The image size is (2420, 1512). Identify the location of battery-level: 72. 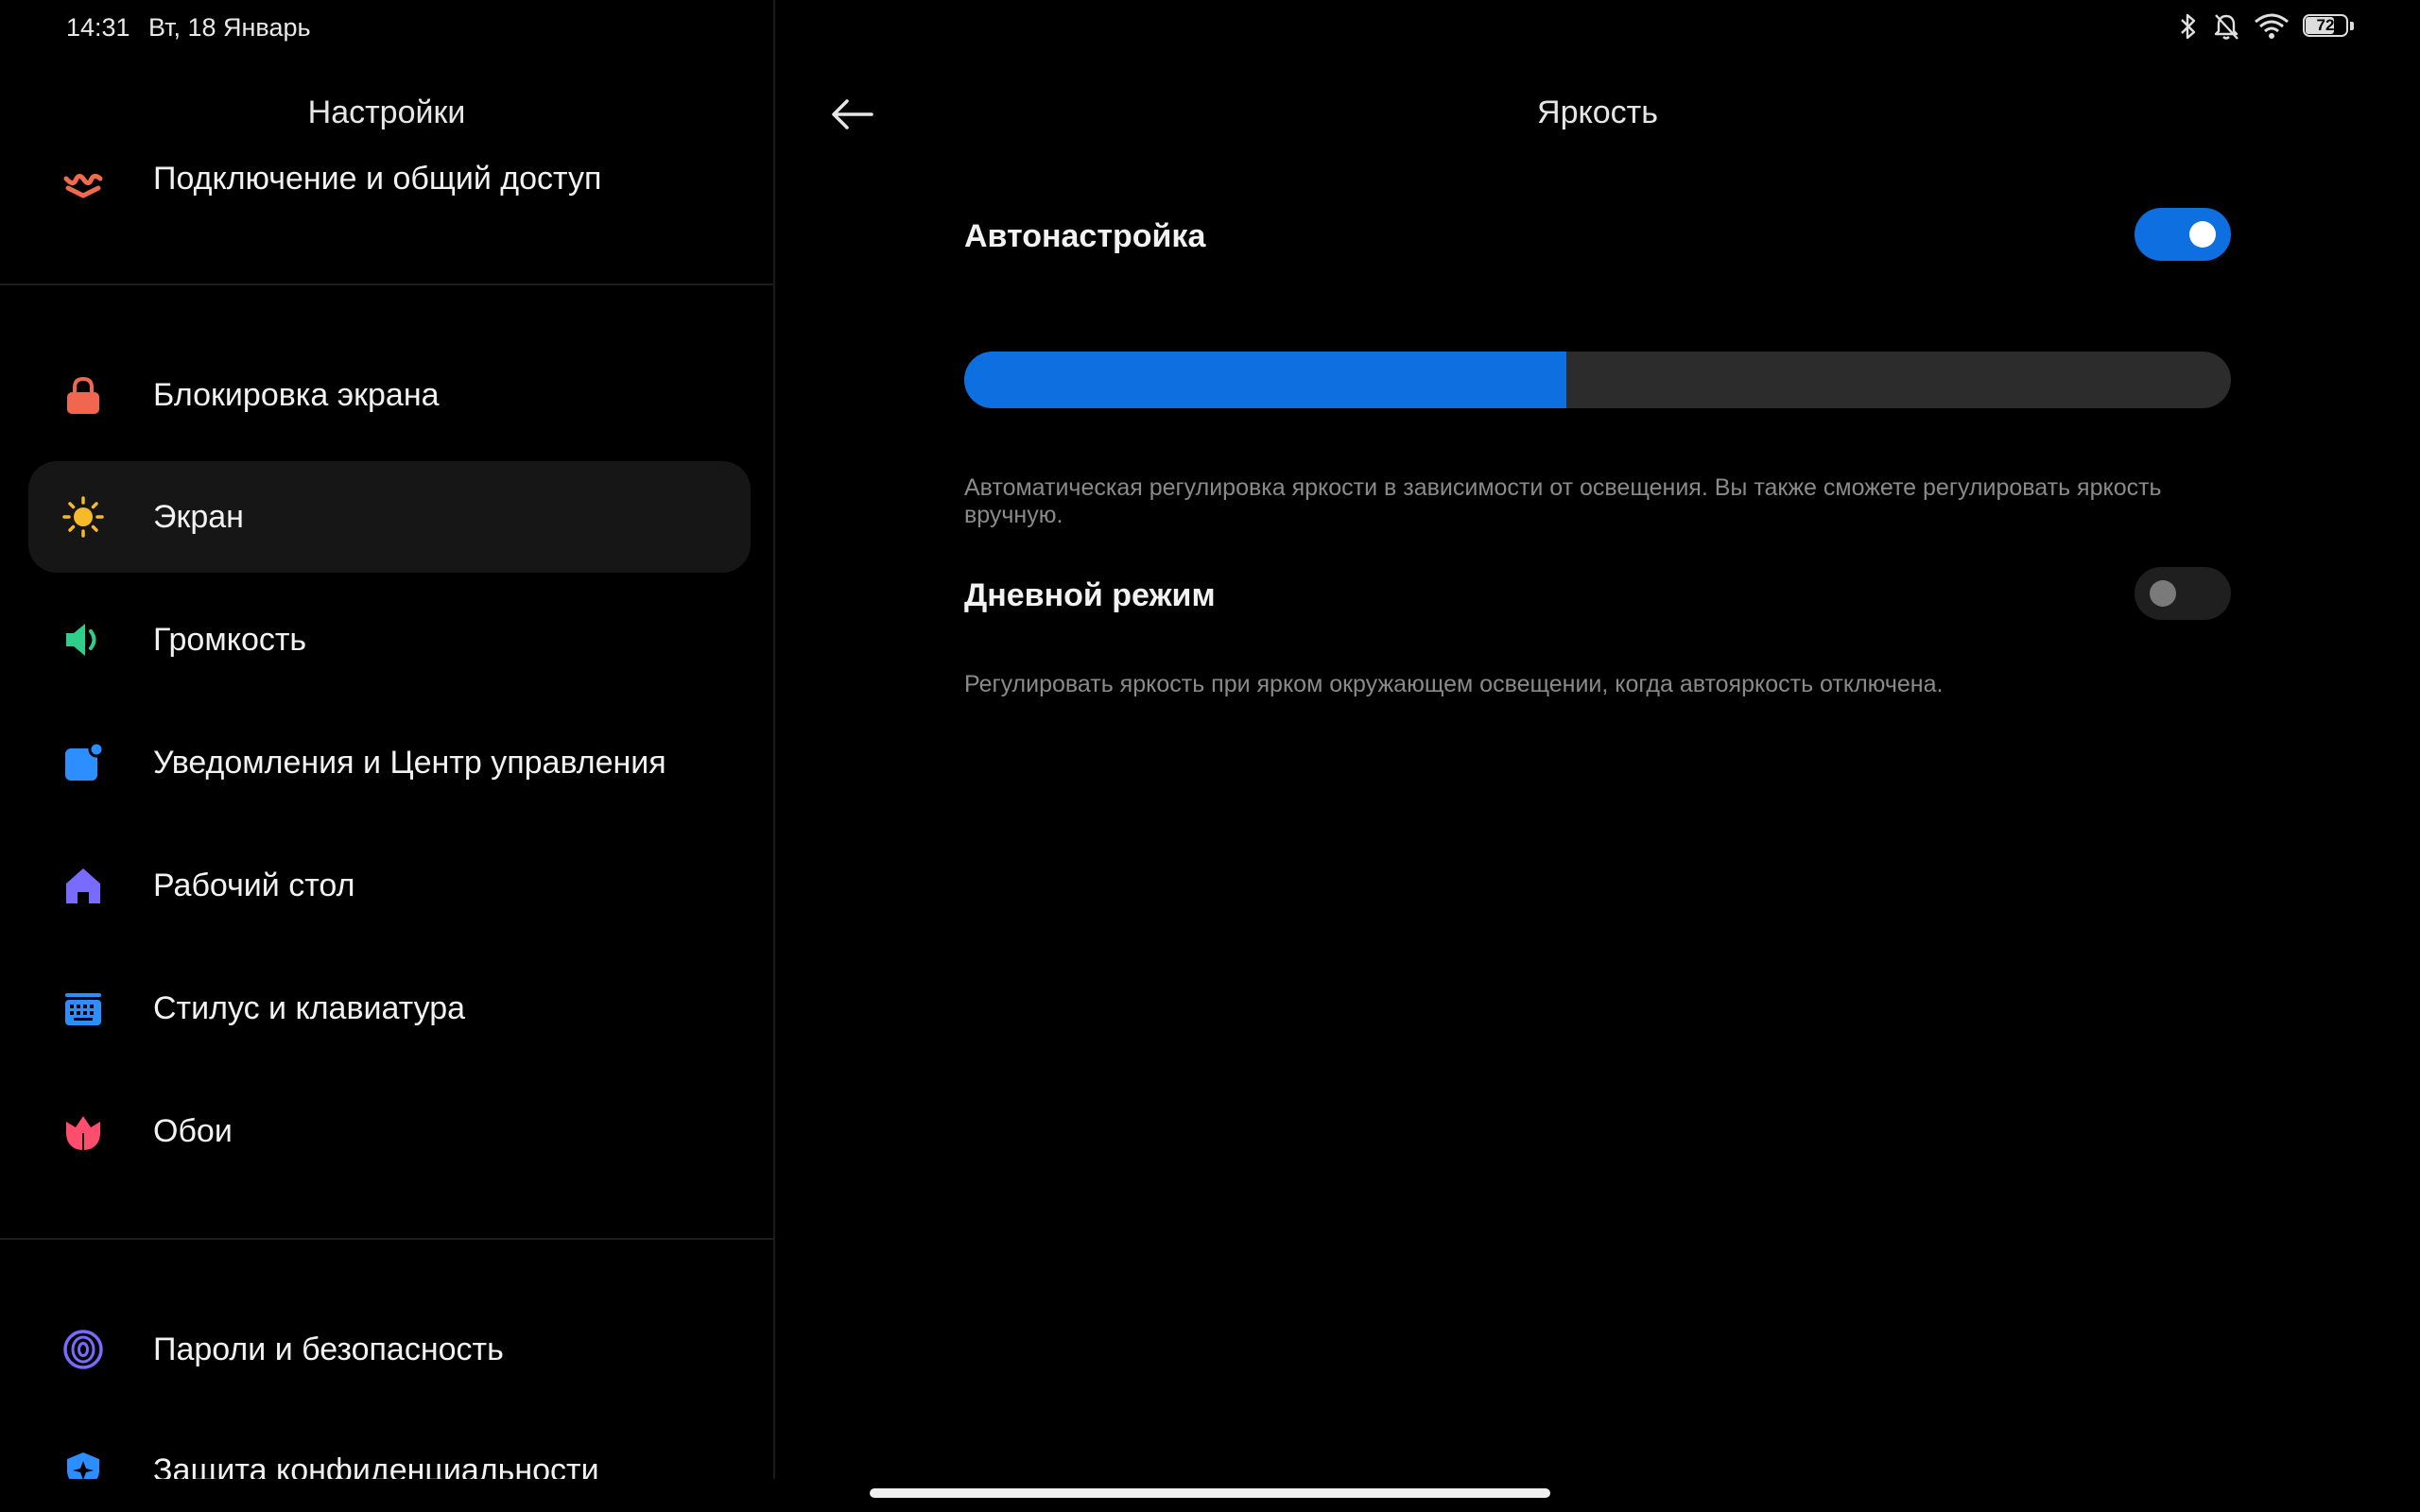
(2325, 25).